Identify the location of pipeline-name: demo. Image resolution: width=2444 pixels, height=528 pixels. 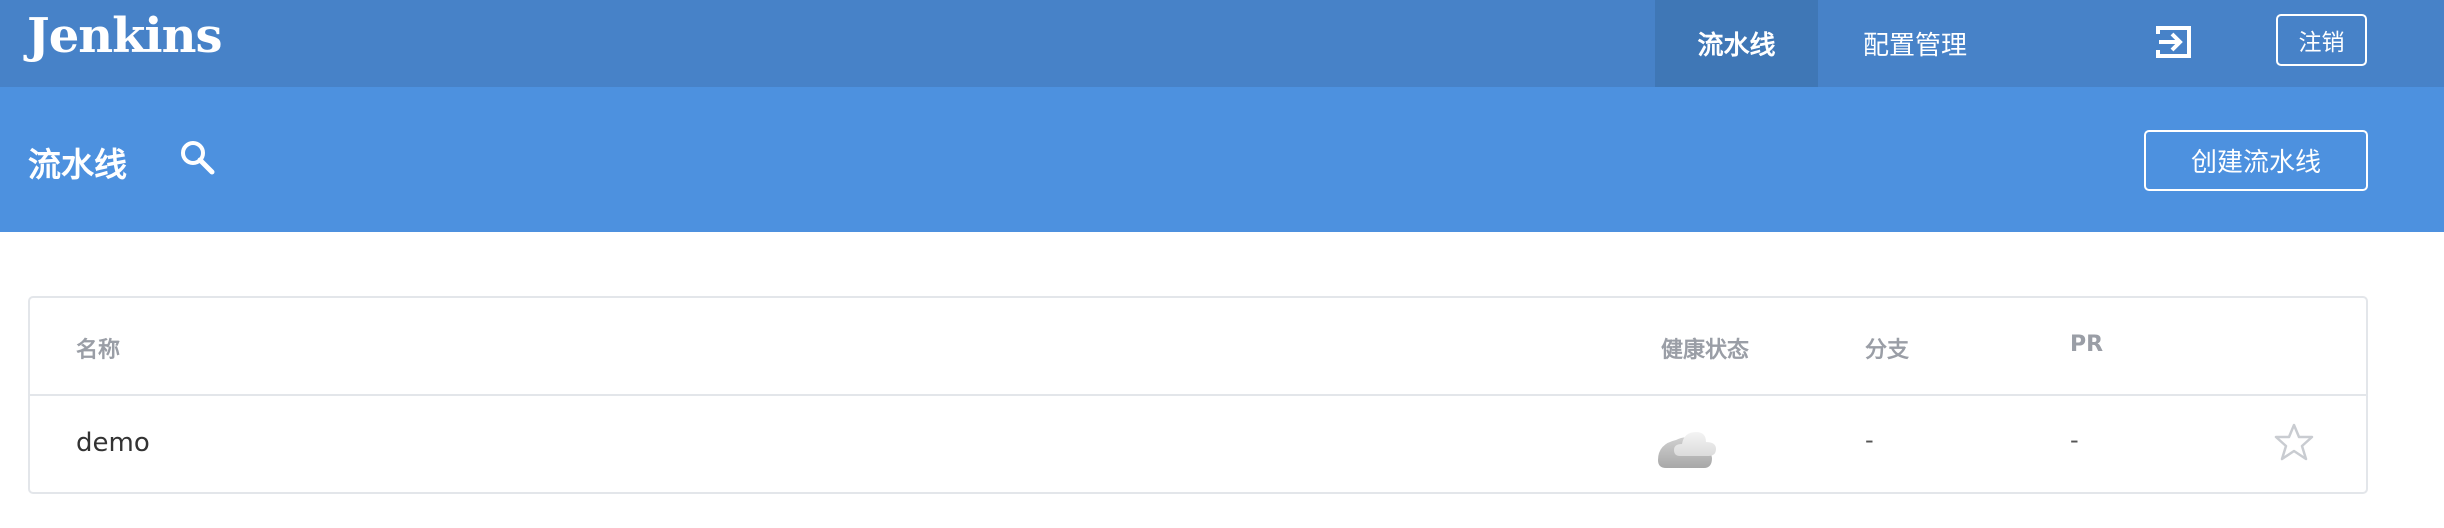
(113, 443).